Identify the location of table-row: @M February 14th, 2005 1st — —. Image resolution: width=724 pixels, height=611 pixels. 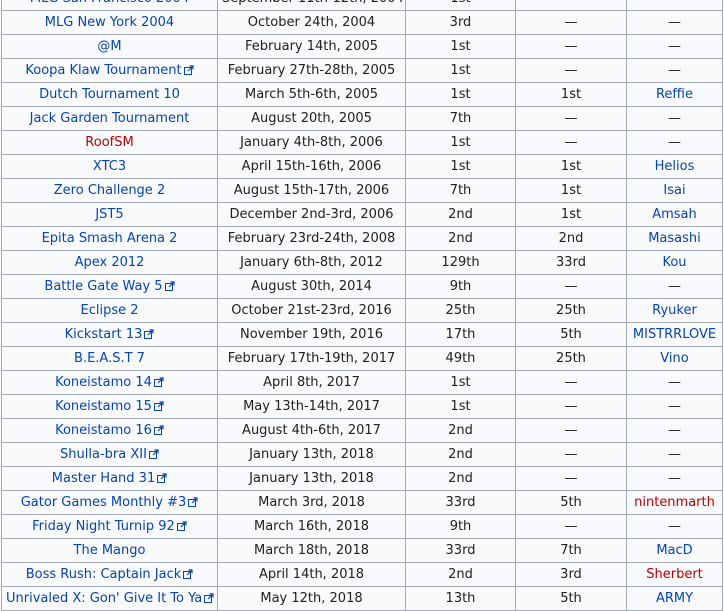
(362, 46).